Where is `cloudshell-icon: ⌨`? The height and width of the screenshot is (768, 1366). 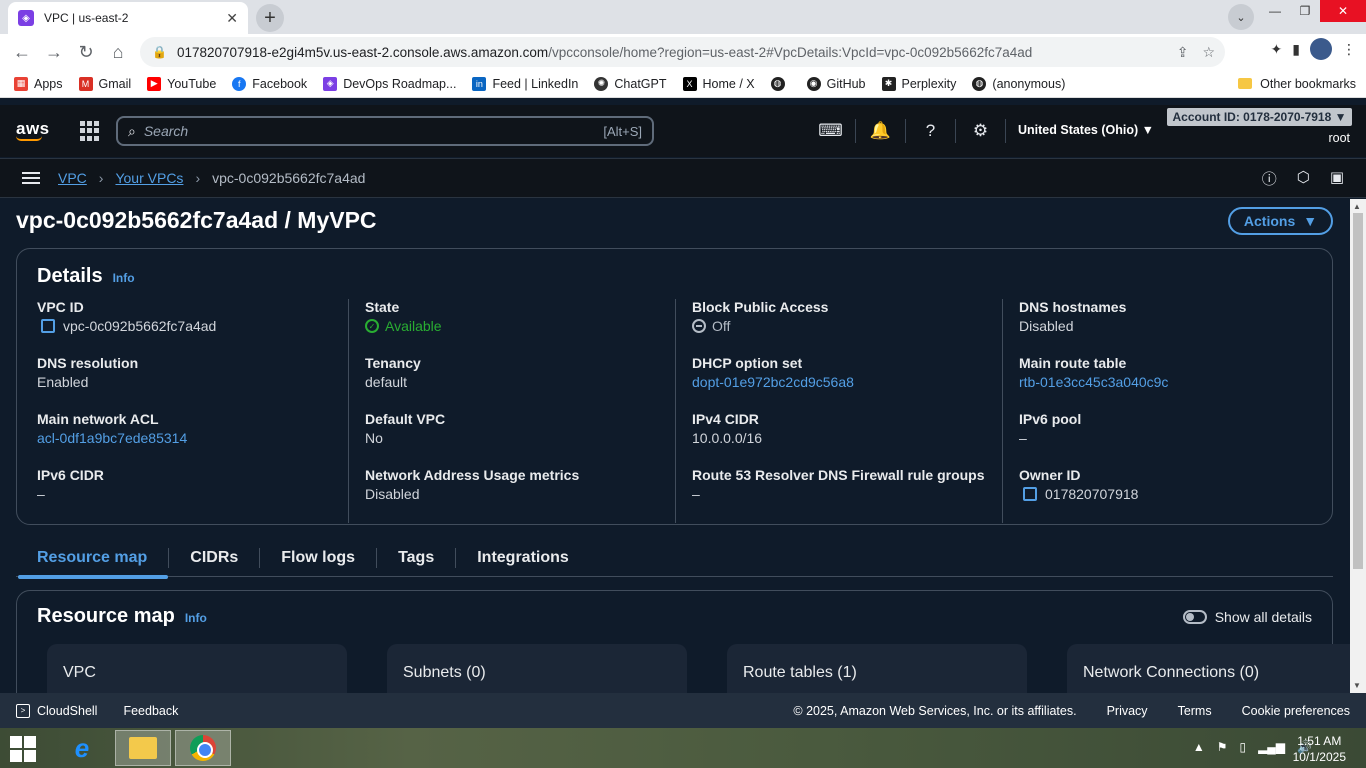
cloudshell-icon: ⌨ is located at coordinates (831, 131).